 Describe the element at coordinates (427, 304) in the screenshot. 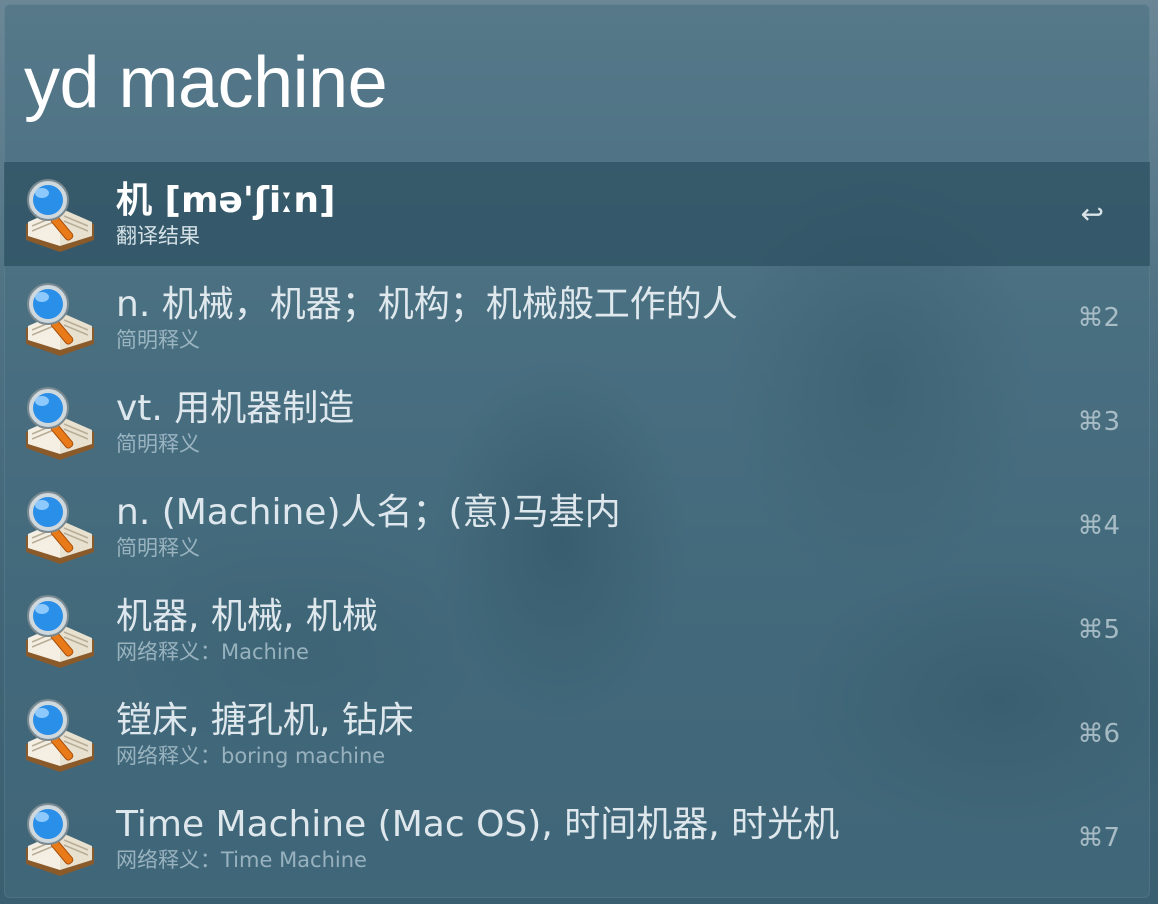

I see `result-title: n. 机械，机器；机构；机械般工作的人` at that location.